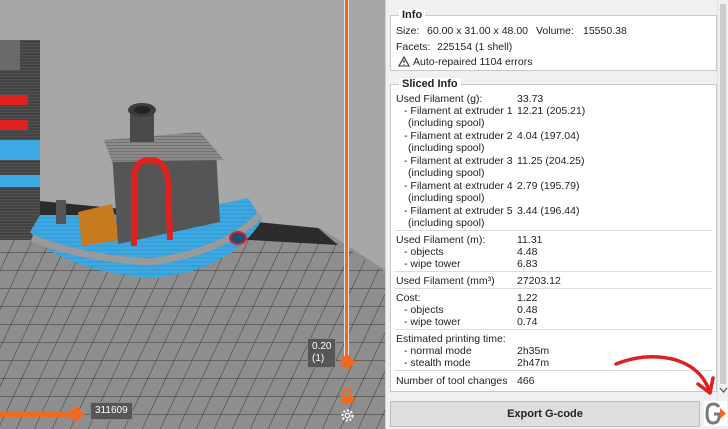  I want to click on used-filament-g-value: 33.73, so click(530, 99).